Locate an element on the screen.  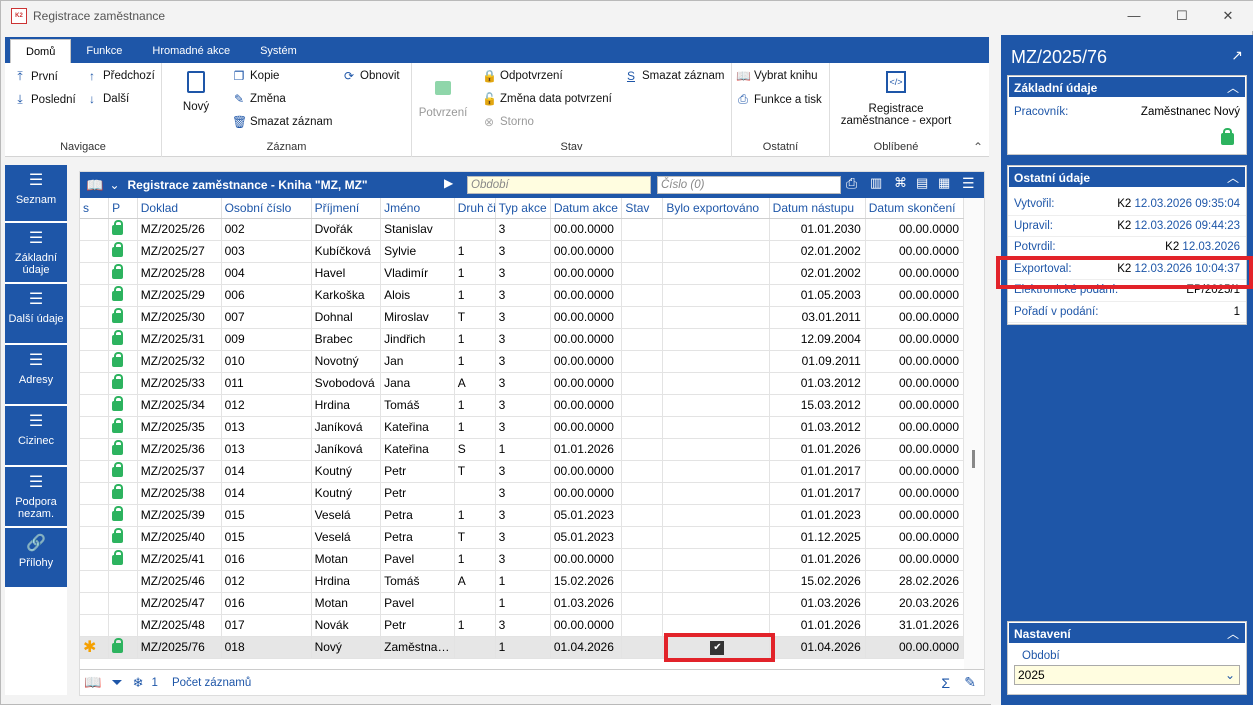
minimize-button: — is located at coordinates (1134, 16).